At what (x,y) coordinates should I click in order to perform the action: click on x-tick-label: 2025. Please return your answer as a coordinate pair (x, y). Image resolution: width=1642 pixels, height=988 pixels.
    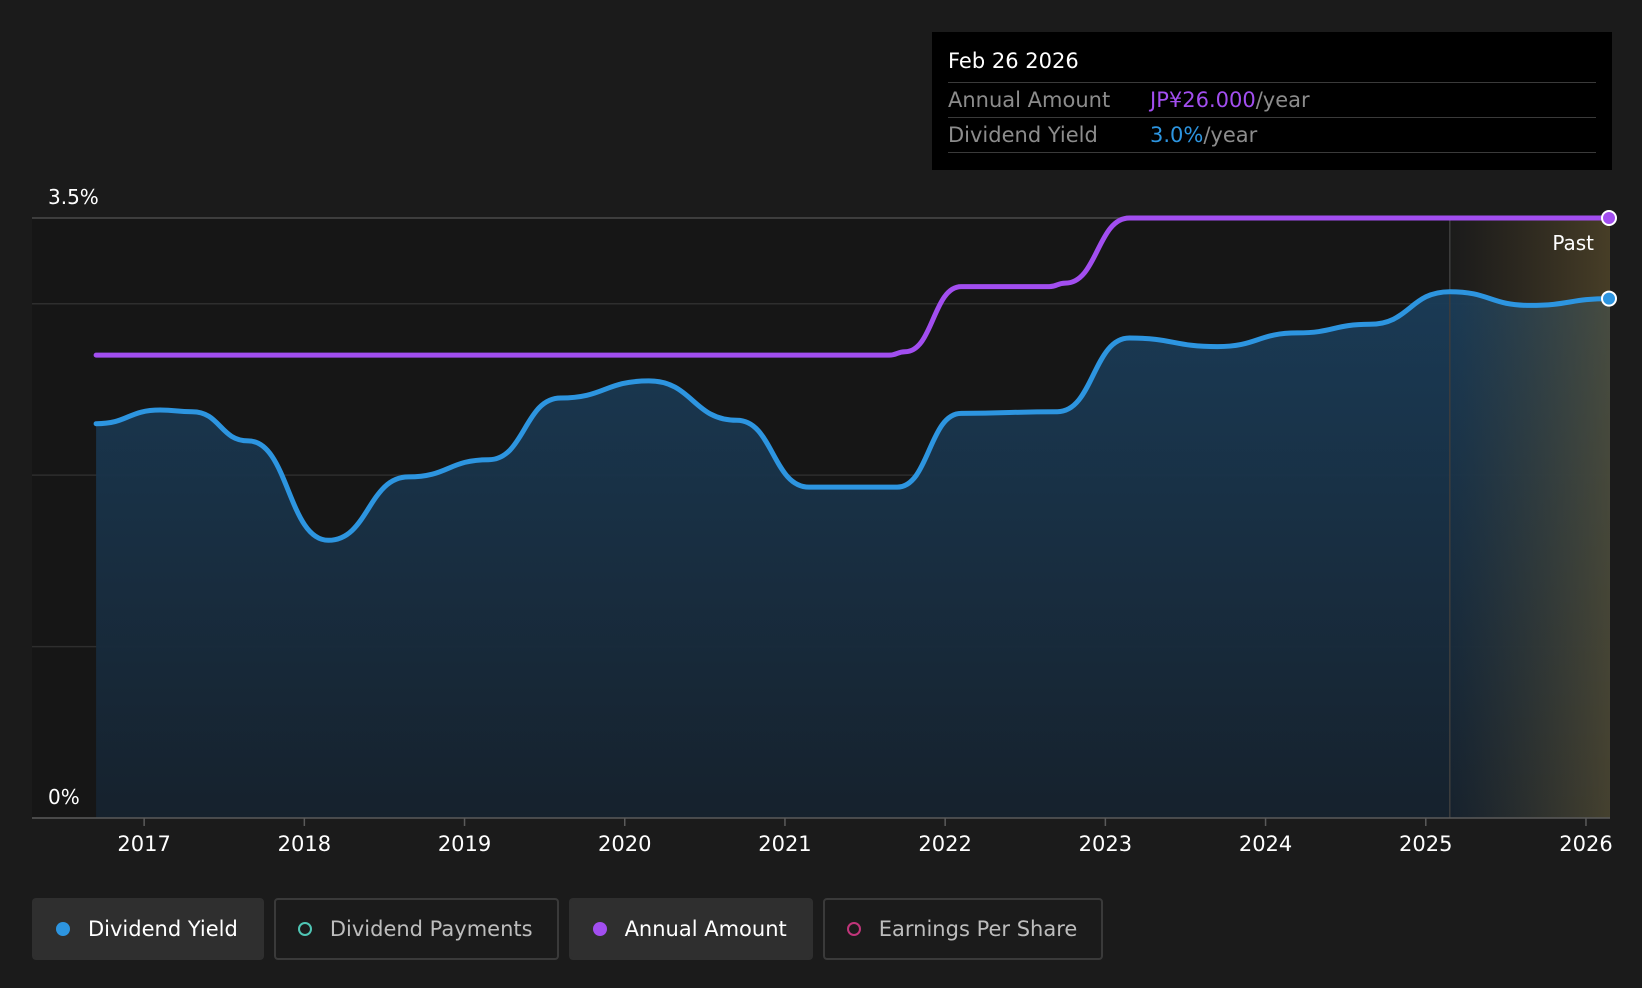
    Looking at the image, I should click on (1425, 844).